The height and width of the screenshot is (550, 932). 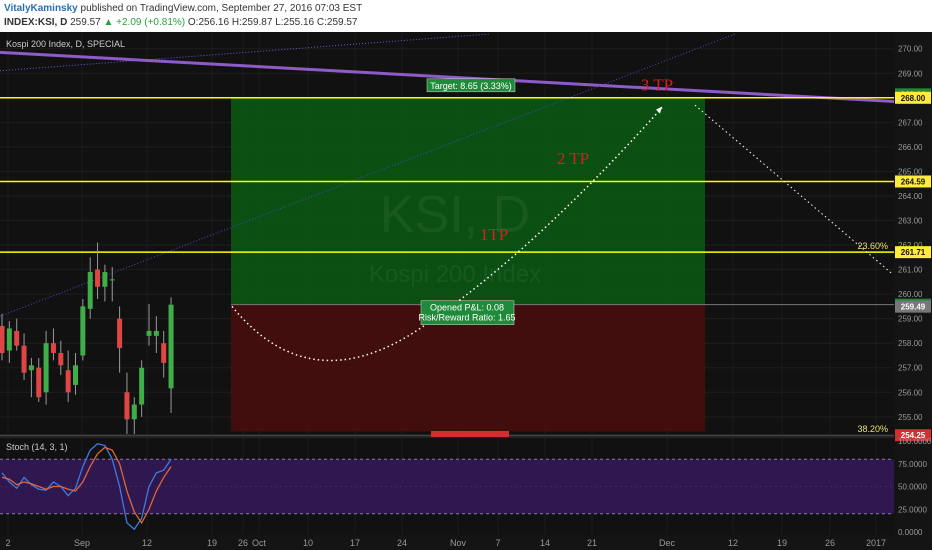 I want to click on y-tick-label: 256.00, so click(x=910, y=392).